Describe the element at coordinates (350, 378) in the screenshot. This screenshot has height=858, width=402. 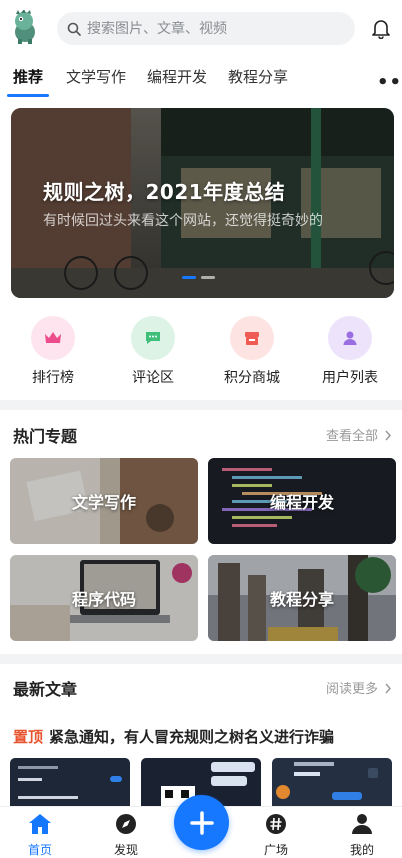
I see `quick-link-label: 用户列表` at that location.